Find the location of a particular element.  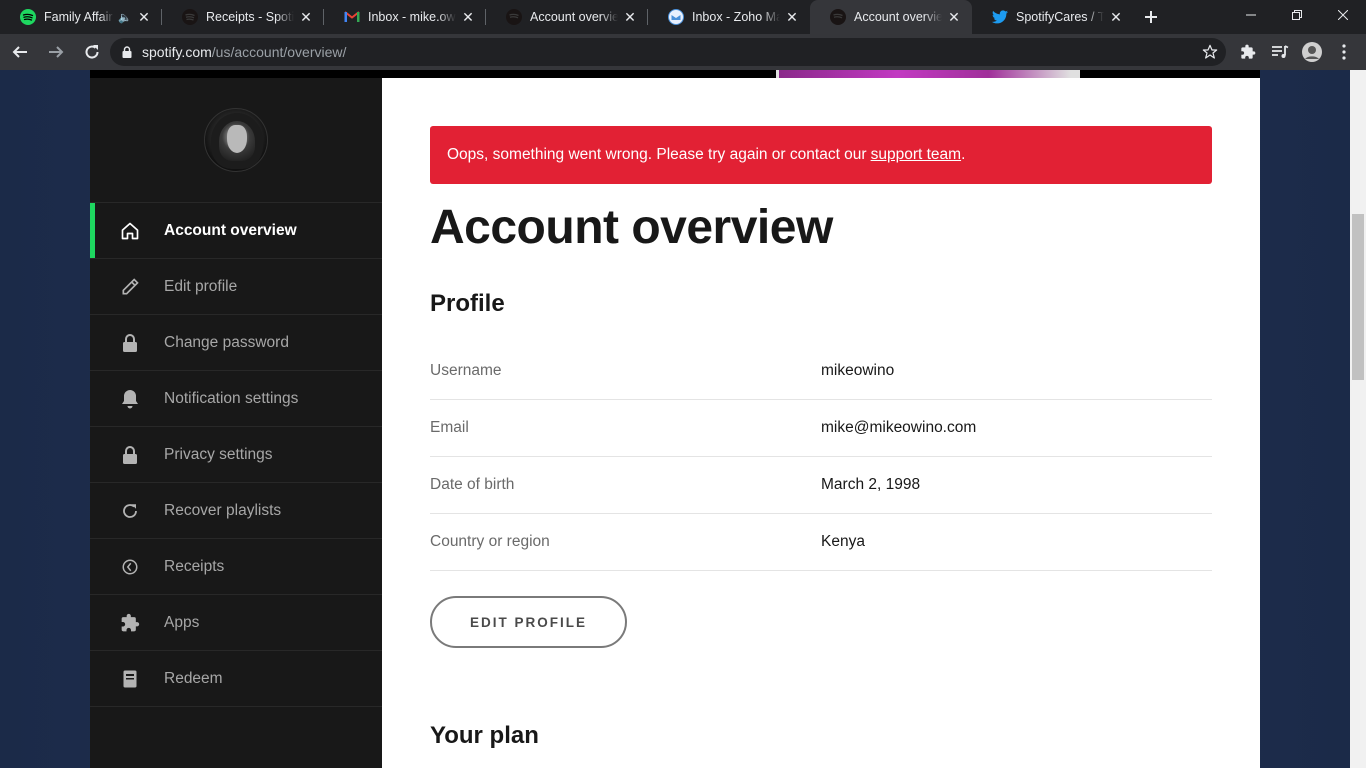

bookmark-star-icon is located at coordinates (1210, 53).